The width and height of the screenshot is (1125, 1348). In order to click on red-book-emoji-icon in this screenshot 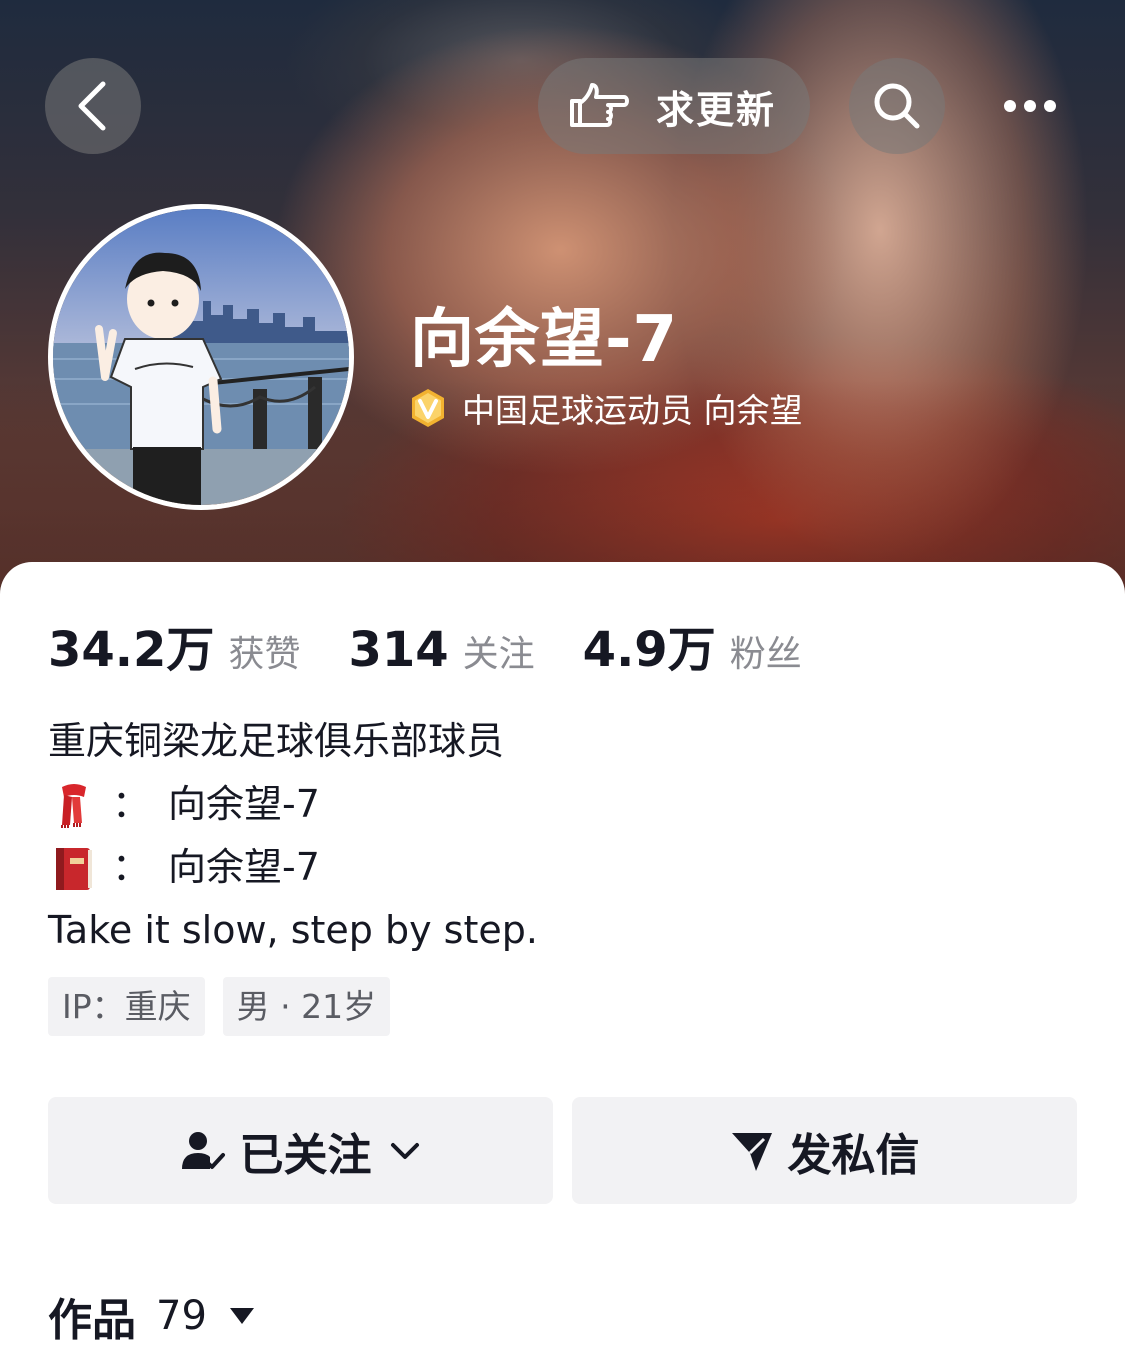, I will do `click(74, 868)`.